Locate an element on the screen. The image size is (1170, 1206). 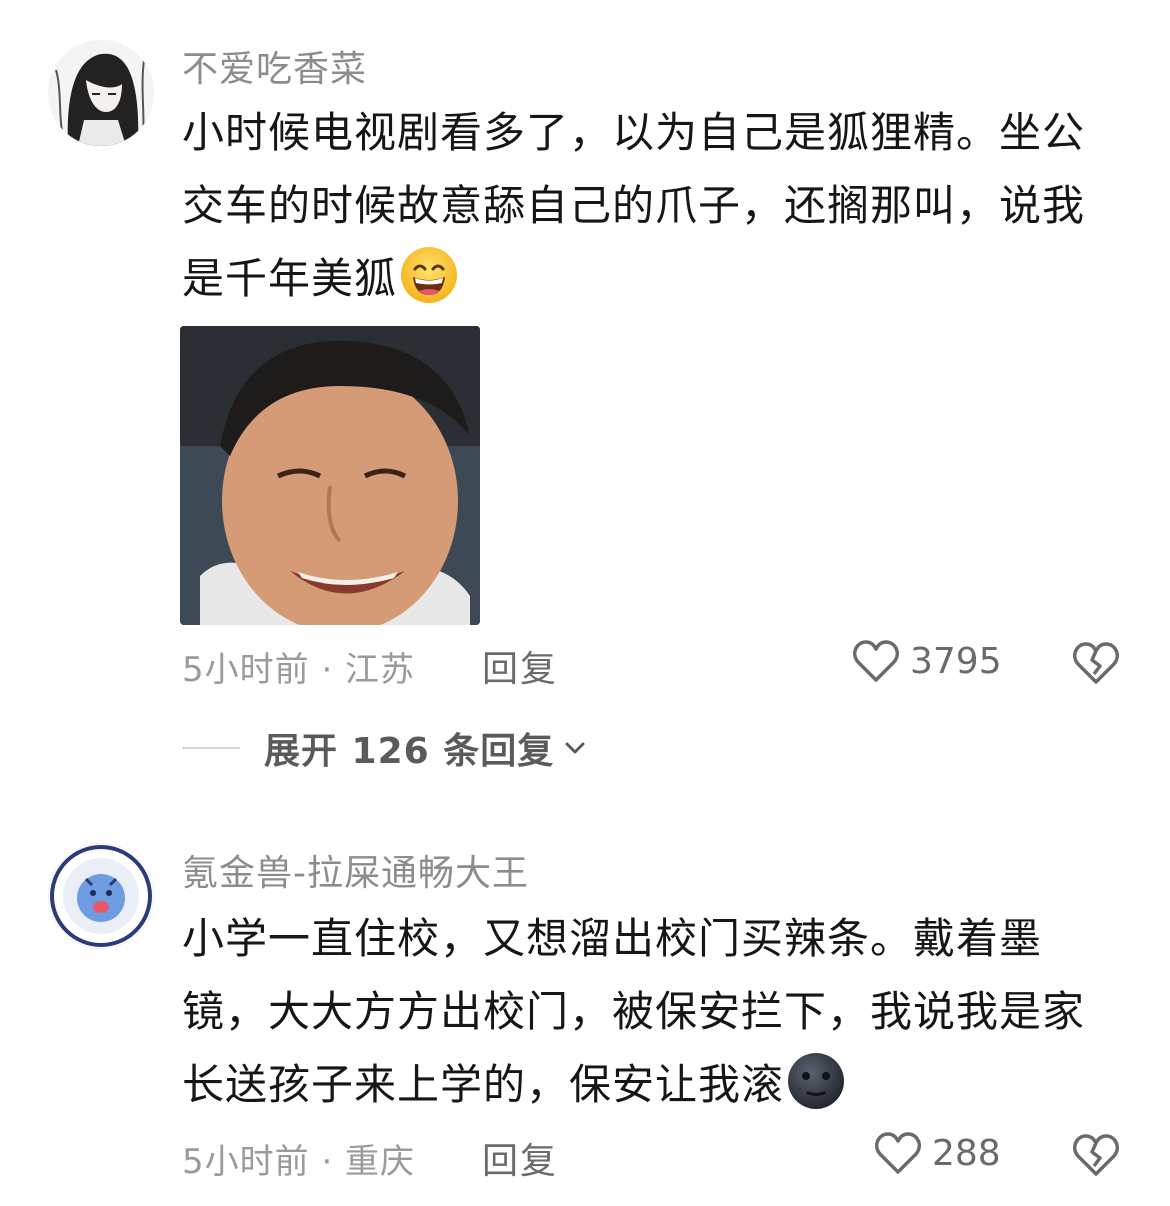
like-count: 288 is located at coordinates (966, 1153).